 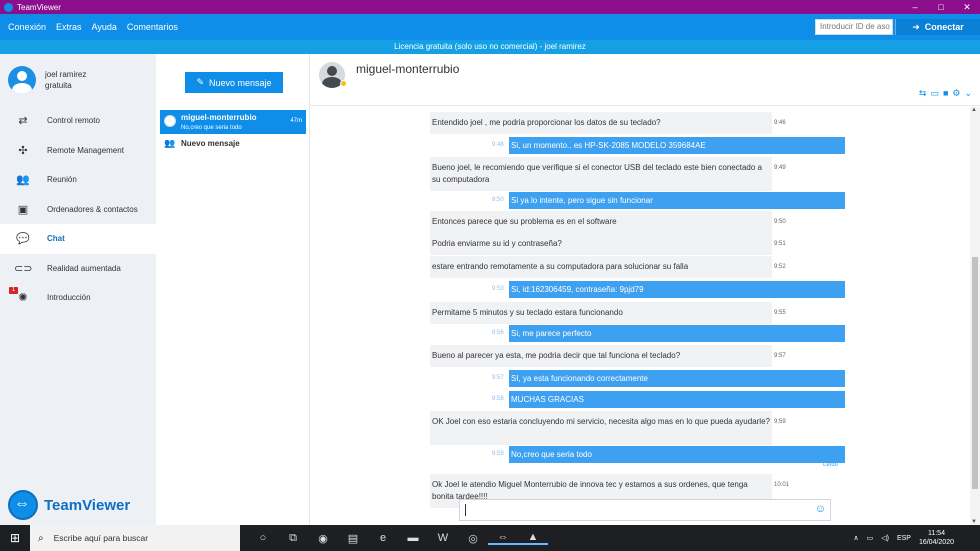 I want to click on scrollbar-thumb, so click(x=975, y=373).